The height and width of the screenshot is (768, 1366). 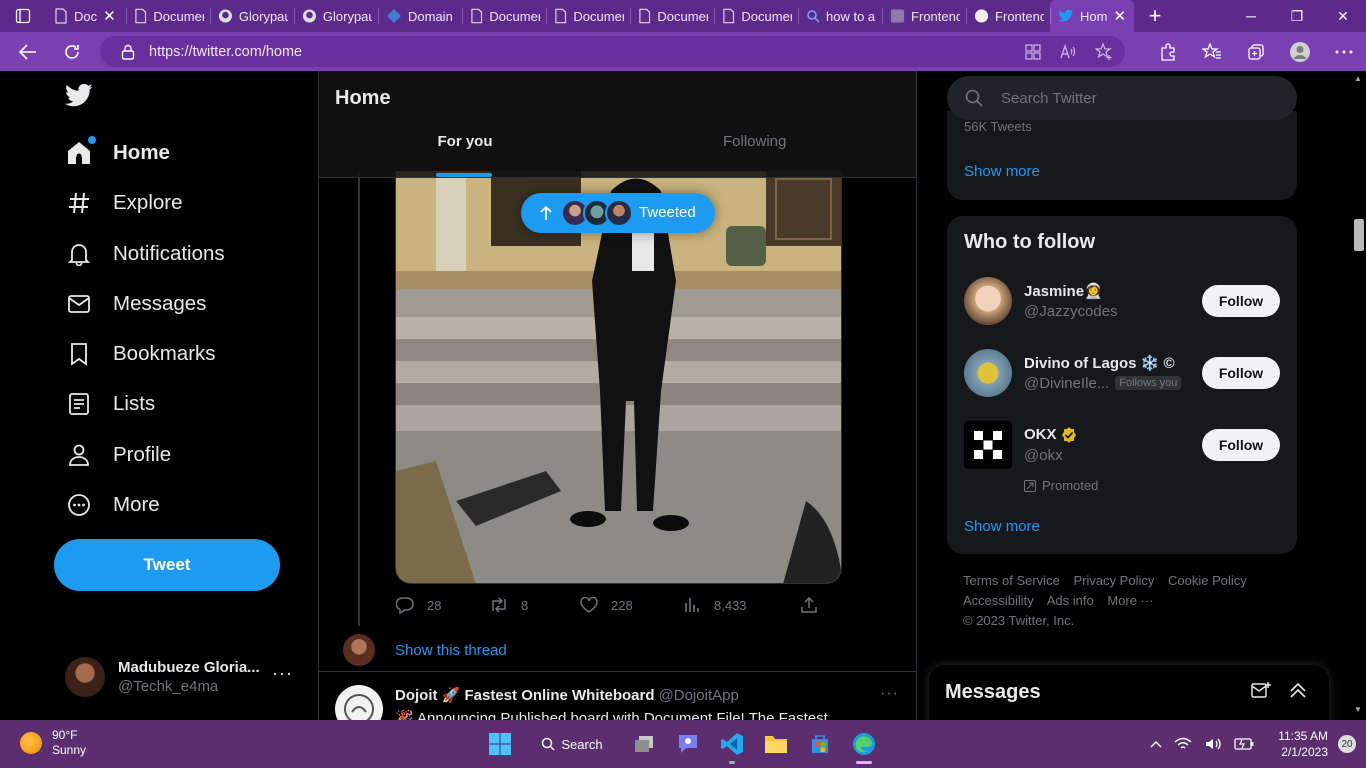 I want to click on tweet-author-handle: @DojoitApp, so click(x=699, y=695).